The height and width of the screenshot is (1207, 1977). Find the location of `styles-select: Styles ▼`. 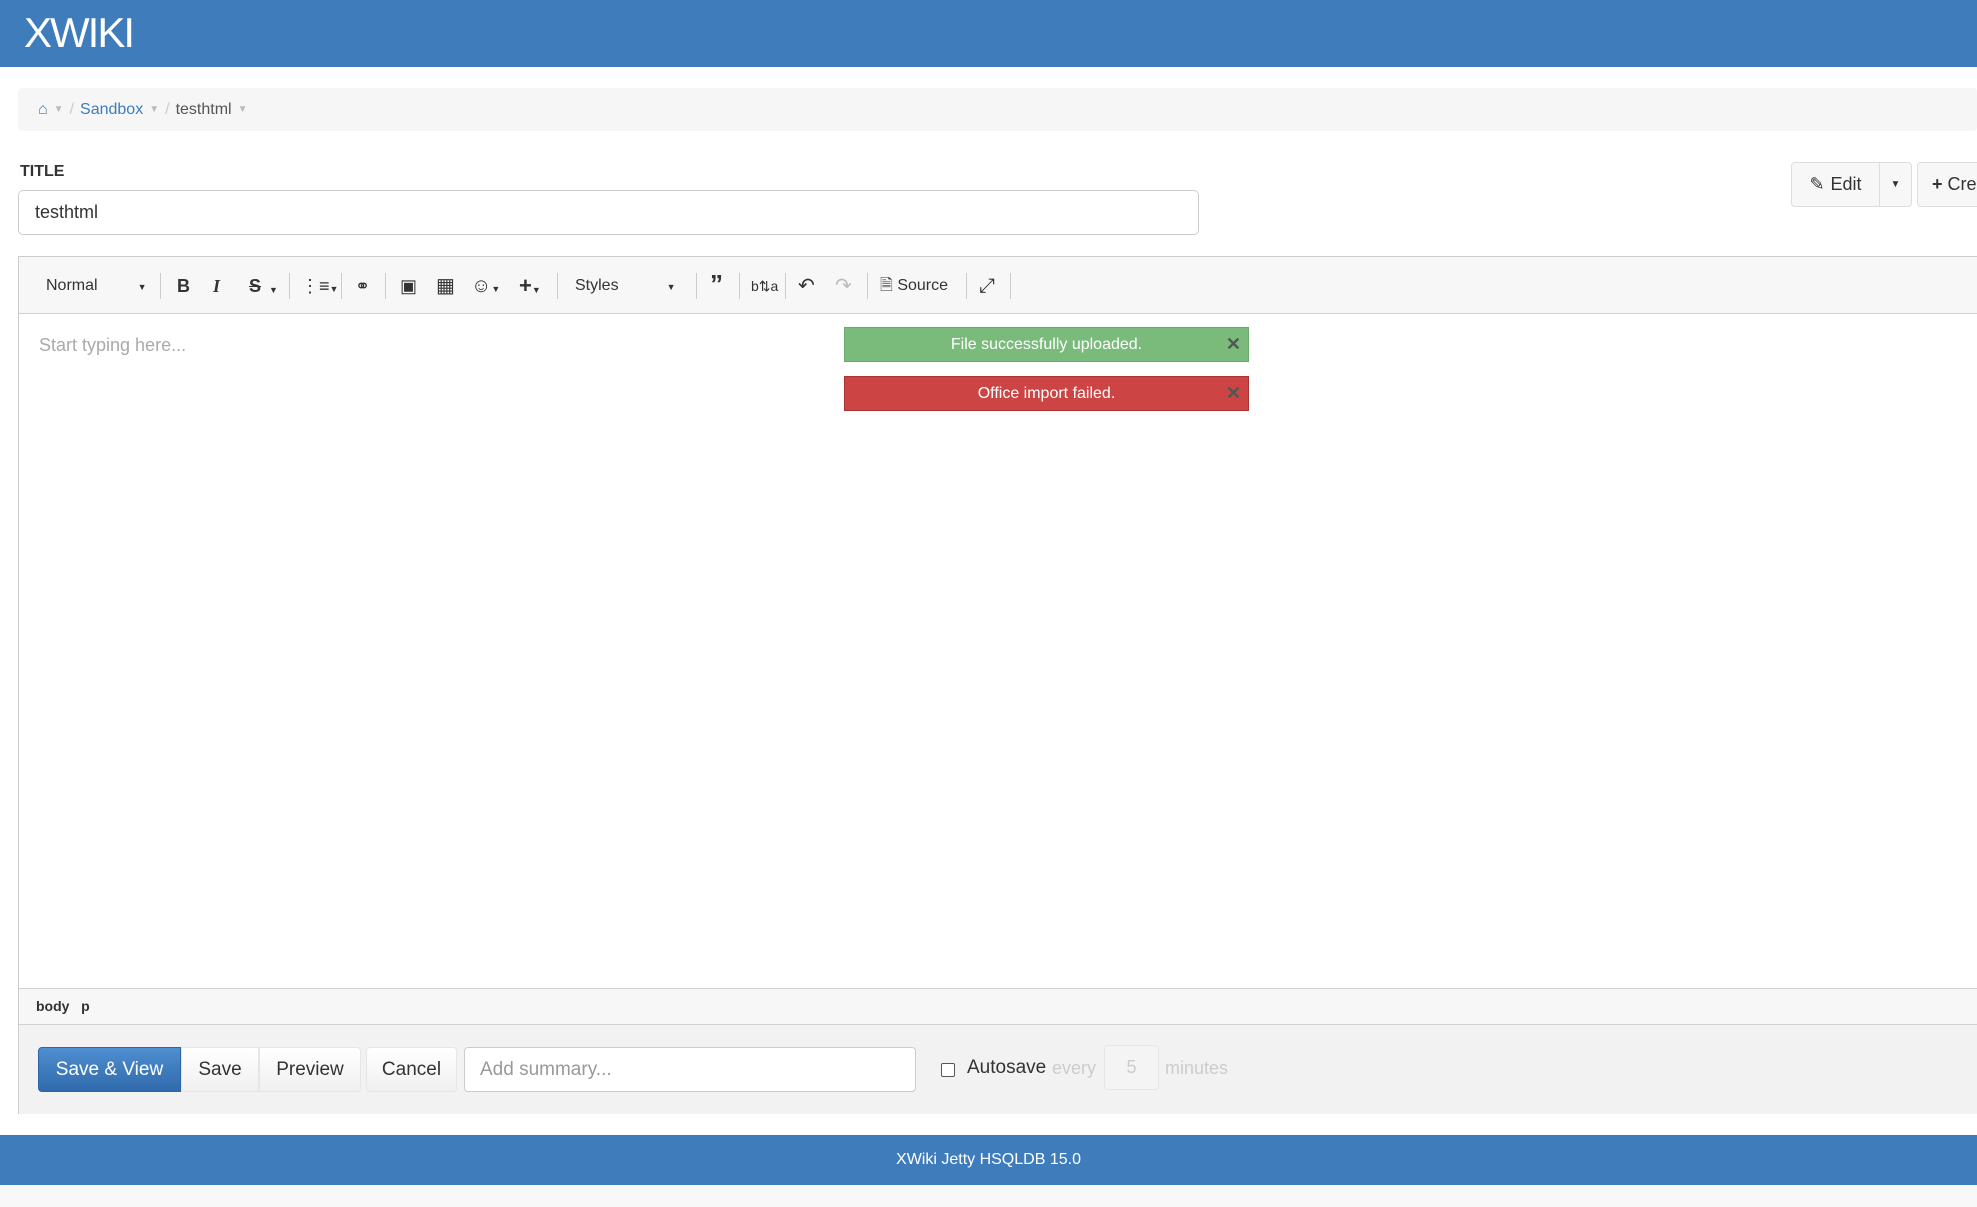

styles-select: Styles ▼ is located at coordinates (625, 286).